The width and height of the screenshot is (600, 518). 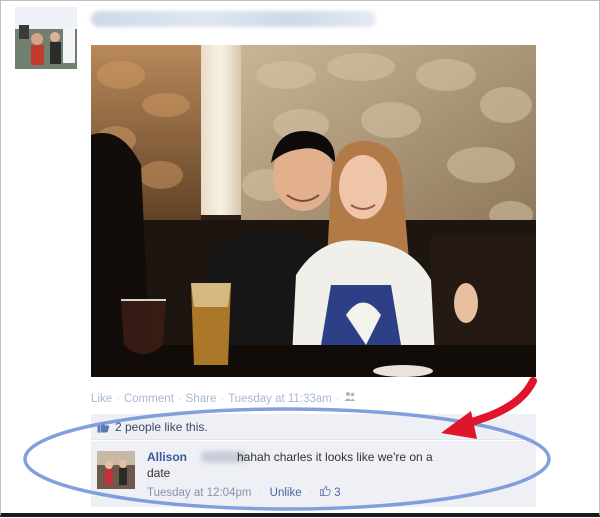 What do you see at coordinates (280, 399) in the screenshot?
I see `post-timestamp: Tuesday at 11:33am` at bounding box center [280, 399].